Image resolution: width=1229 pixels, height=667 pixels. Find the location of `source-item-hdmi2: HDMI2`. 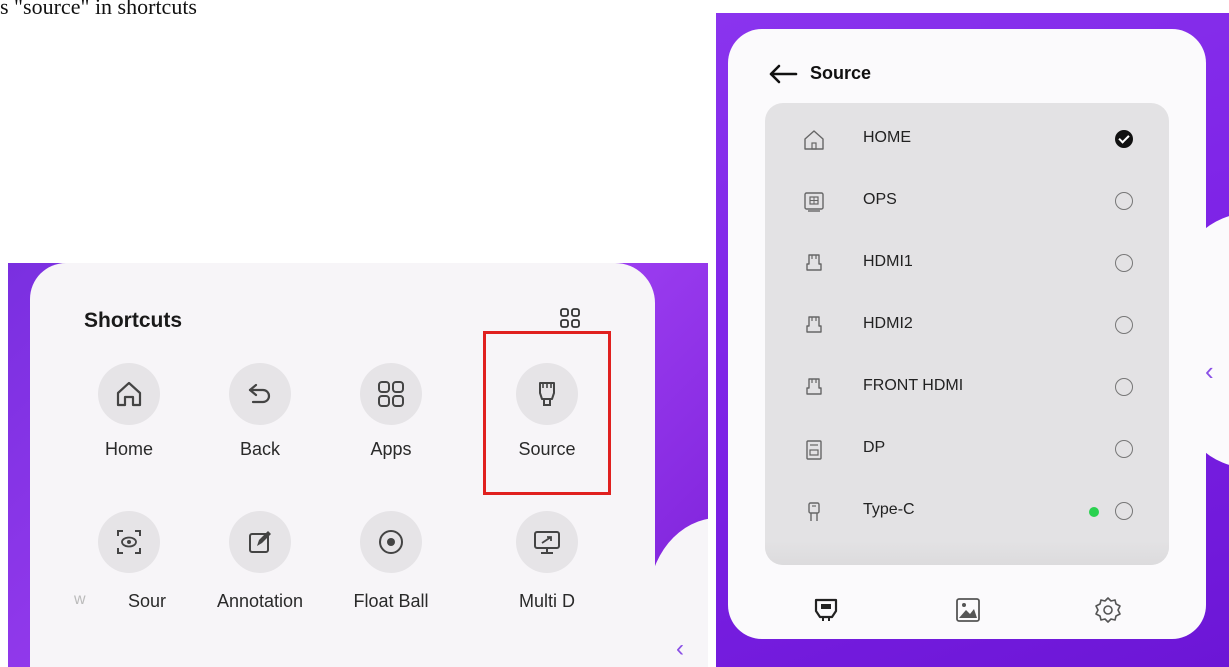

source-item-hdmi2: HDMI2 is located at coordinates (967, 326).